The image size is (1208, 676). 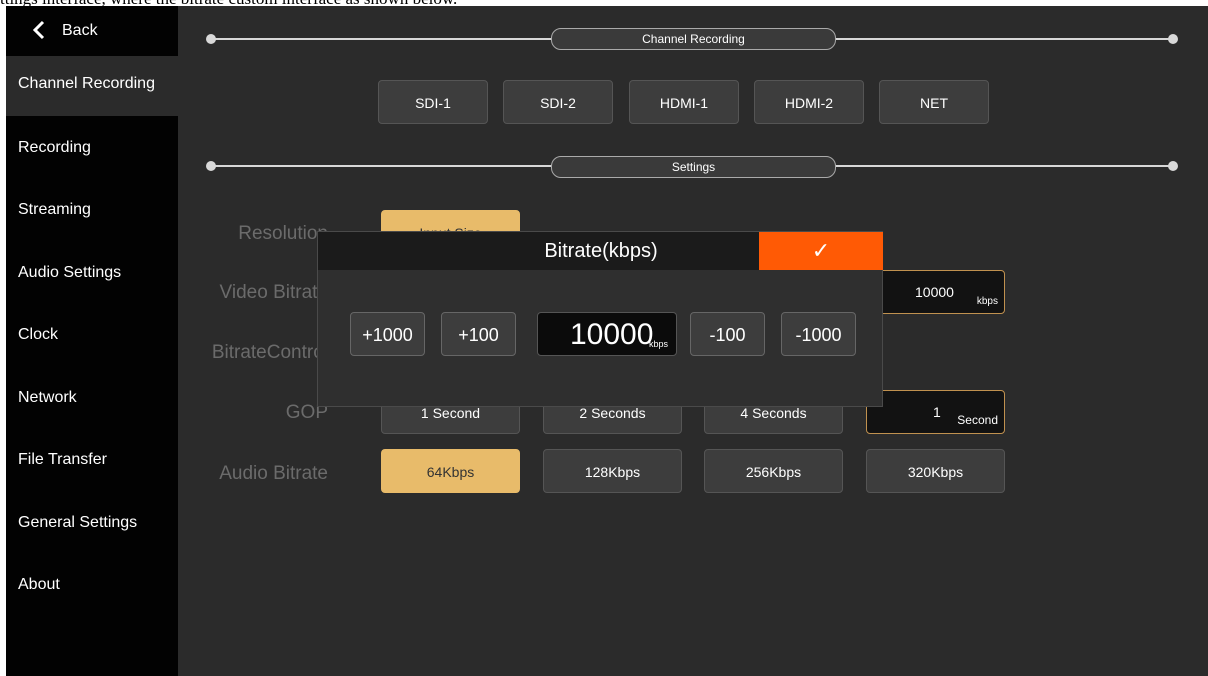 I want to click on sidebar-item-label: Recording, so click(x=54, y=147).